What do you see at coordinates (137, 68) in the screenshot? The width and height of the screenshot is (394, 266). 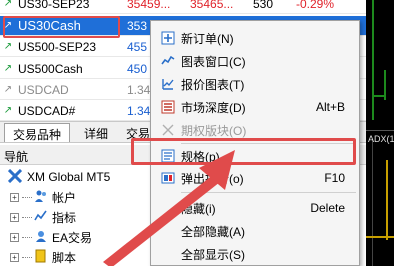 I see `bid-price: 450` at bounding box center [137, 68].